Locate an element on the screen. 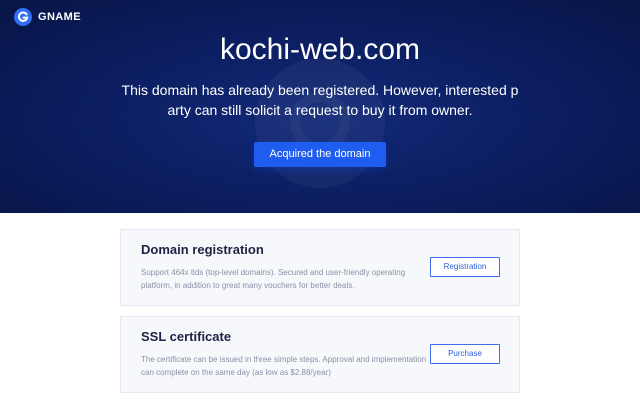 The height and width of the screenshot is (400, 640). domain-title: kochi-web.com is located at coordinates (320, 49).